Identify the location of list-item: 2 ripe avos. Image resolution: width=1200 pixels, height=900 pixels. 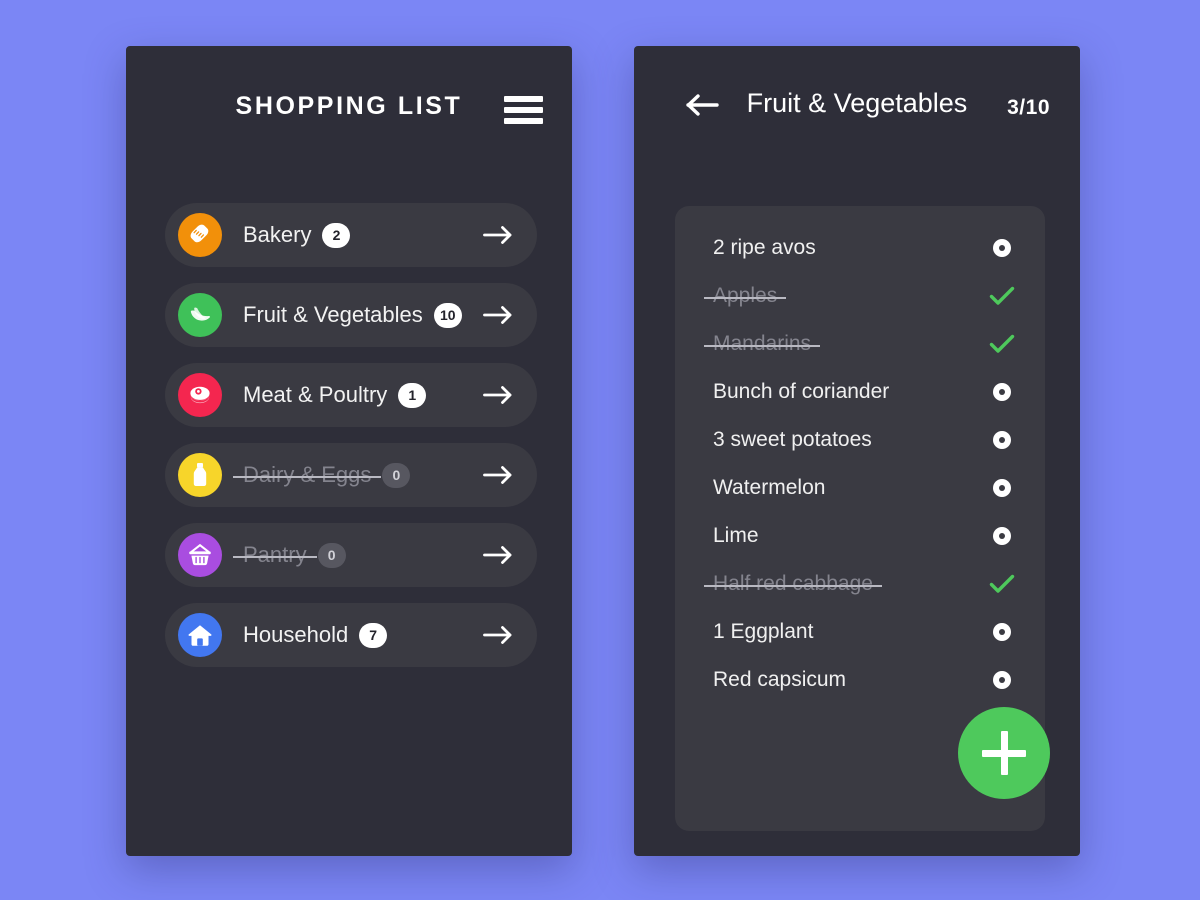
(860, 248).